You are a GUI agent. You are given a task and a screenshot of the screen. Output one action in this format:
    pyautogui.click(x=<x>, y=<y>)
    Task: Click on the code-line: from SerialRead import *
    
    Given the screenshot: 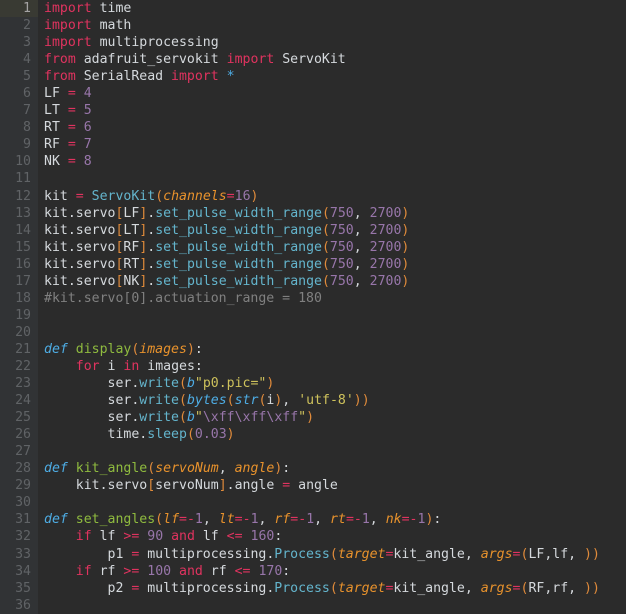 What is the action you would take?
    pyautogui.click(x=332, y=76)
    